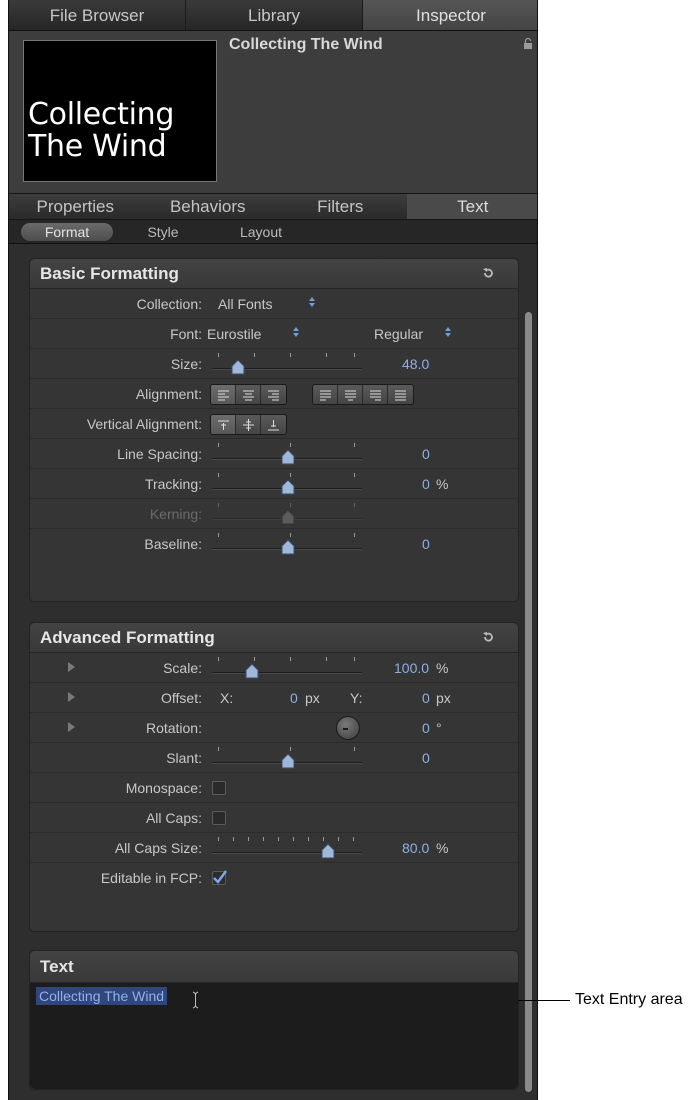 This screenshot has height=1100, width=697. I want to click on top-tab-bar: File Browser Library Inspector, so click(273, 15).